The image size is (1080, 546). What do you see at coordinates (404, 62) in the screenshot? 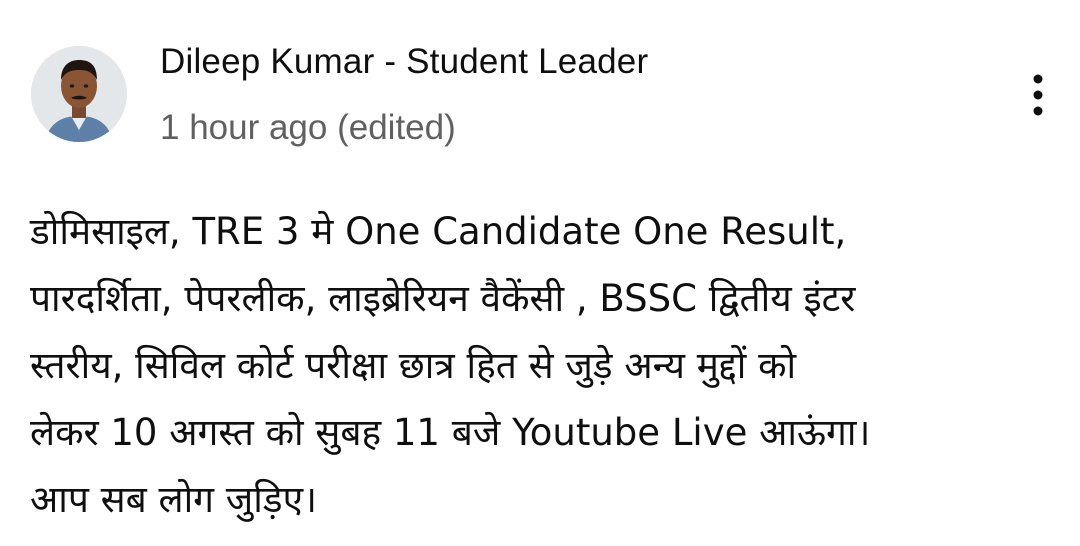
I see `author-name: Dileep Kumar - Student Leader` at bounding box center [404, 62].